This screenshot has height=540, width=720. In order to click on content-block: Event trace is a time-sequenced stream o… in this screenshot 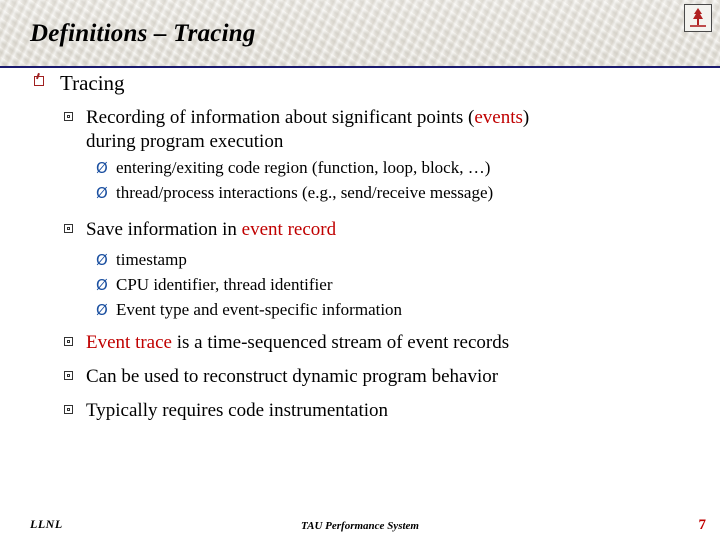, I will do `click(360, 343)`.